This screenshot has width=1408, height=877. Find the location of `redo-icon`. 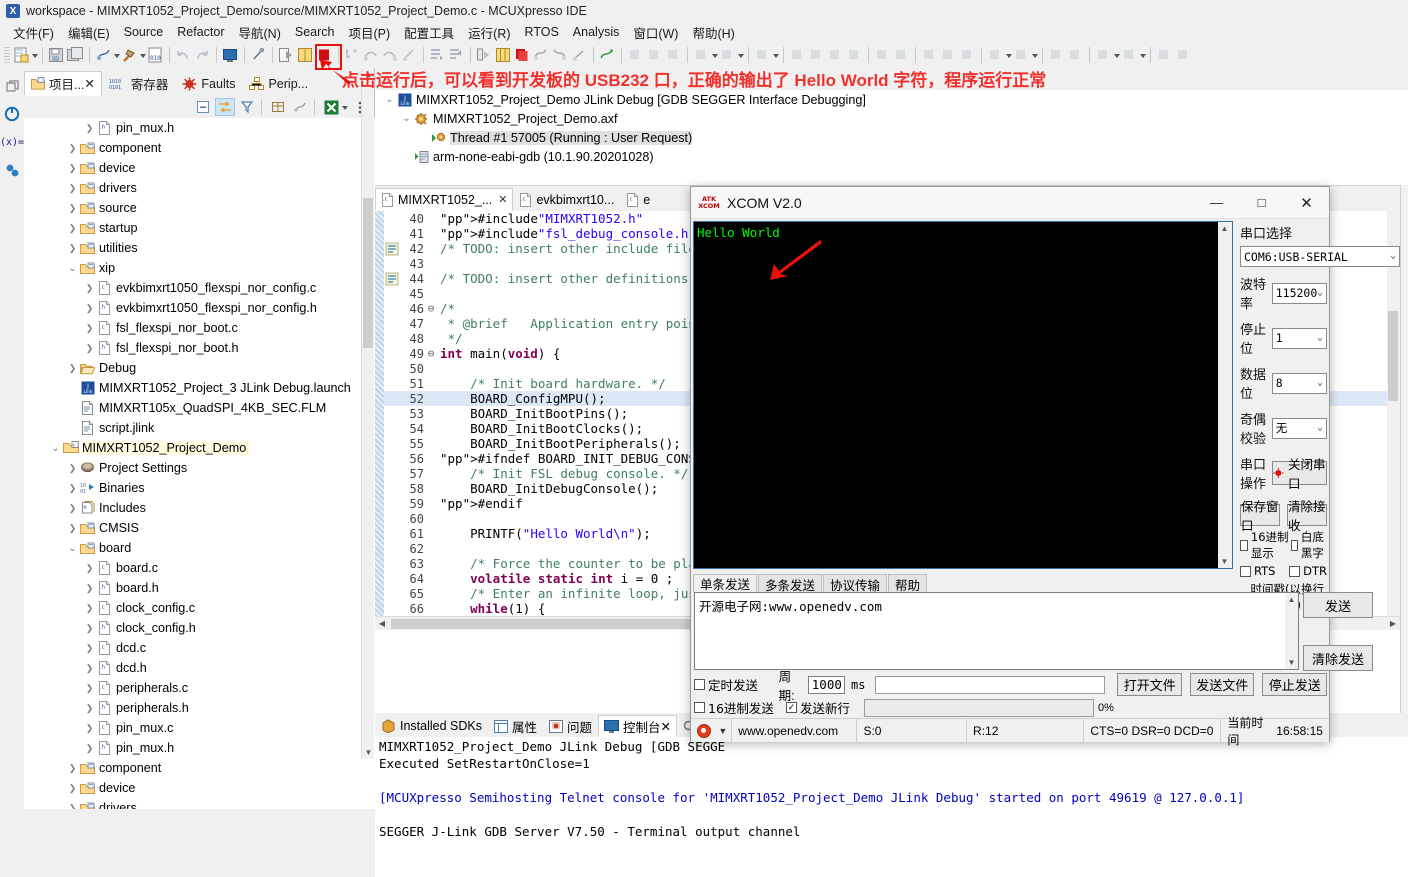

redo-icon is located at coordinates (202, 55).